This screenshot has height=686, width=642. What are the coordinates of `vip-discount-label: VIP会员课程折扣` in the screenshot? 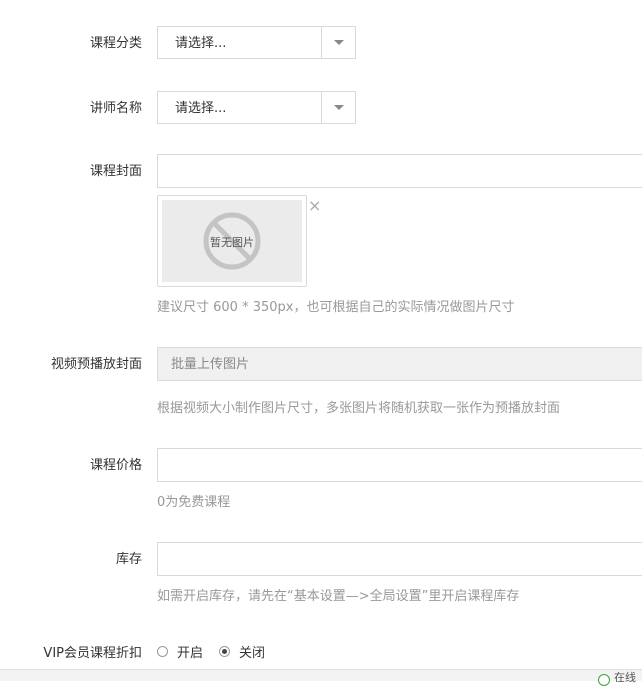 It's located at (92, 653).